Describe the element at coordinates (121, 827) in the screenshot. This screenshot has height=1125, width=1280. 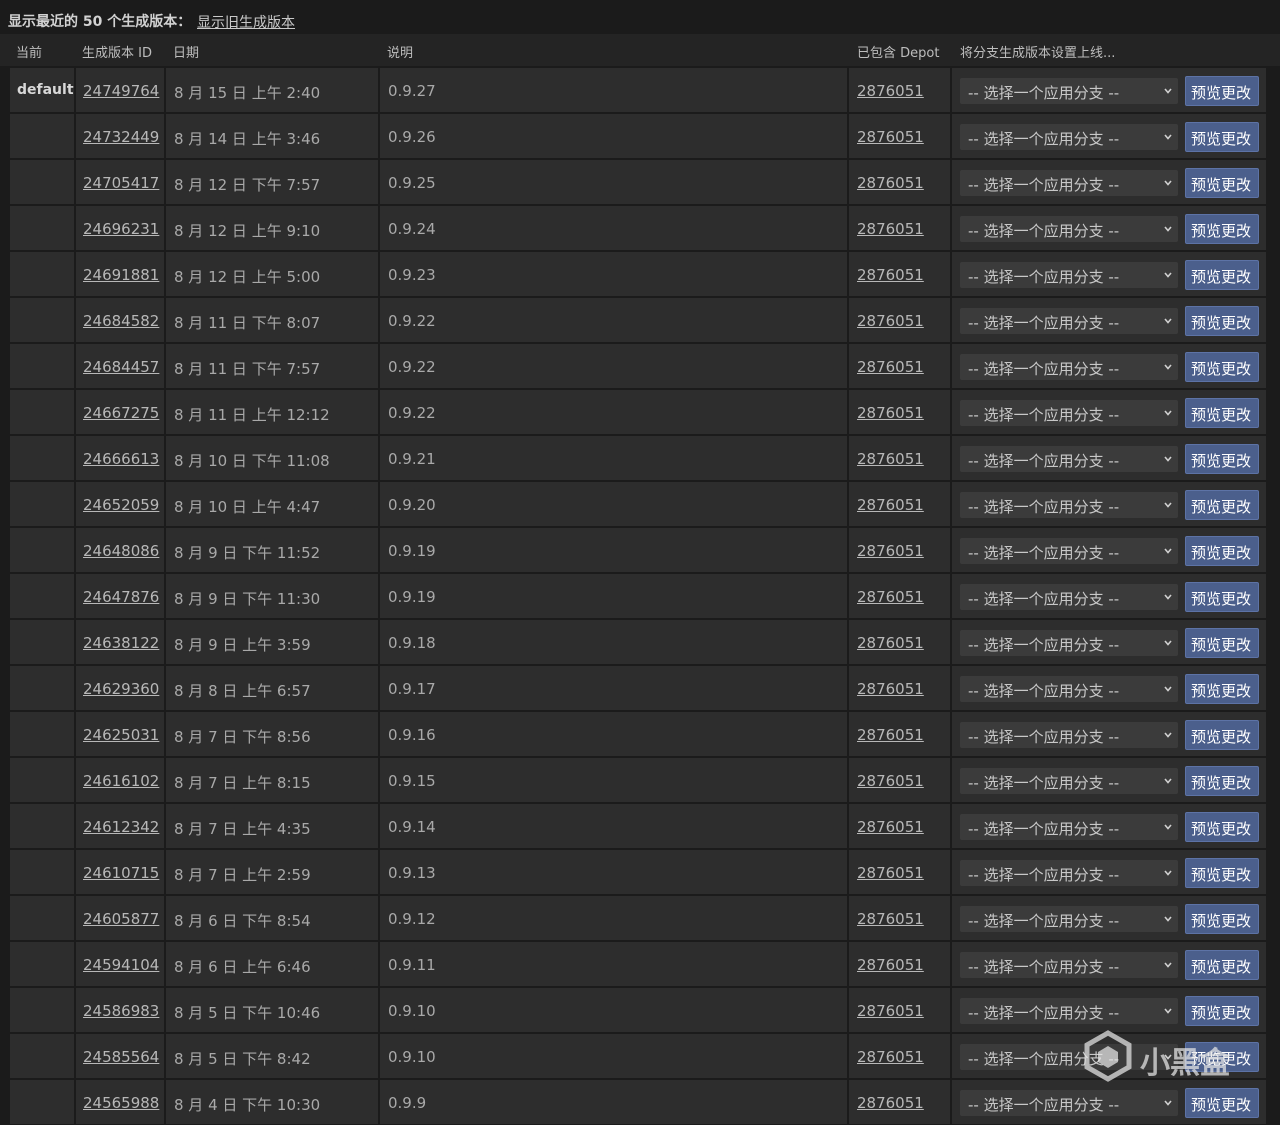
I see `build-id-link: 24612342` at that location.